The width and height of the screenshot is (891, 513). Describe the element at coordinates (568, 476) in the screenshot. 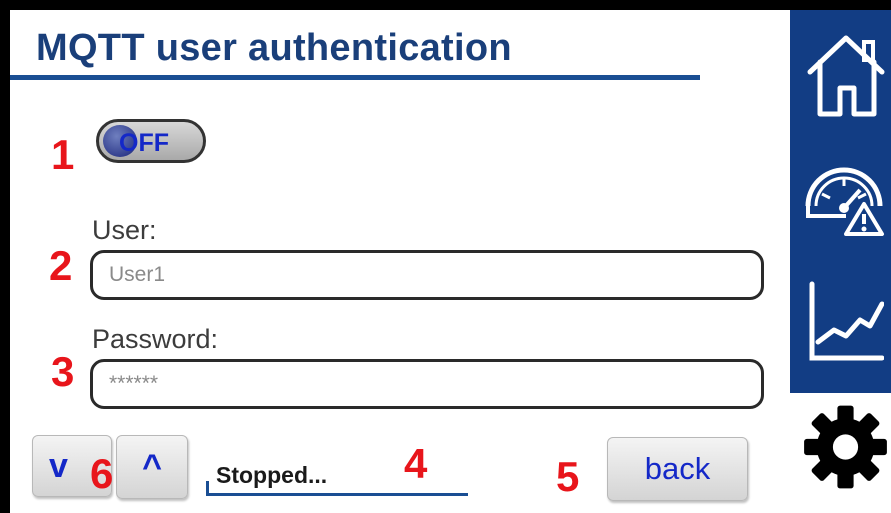

I see `marker-5: 5` at that location.